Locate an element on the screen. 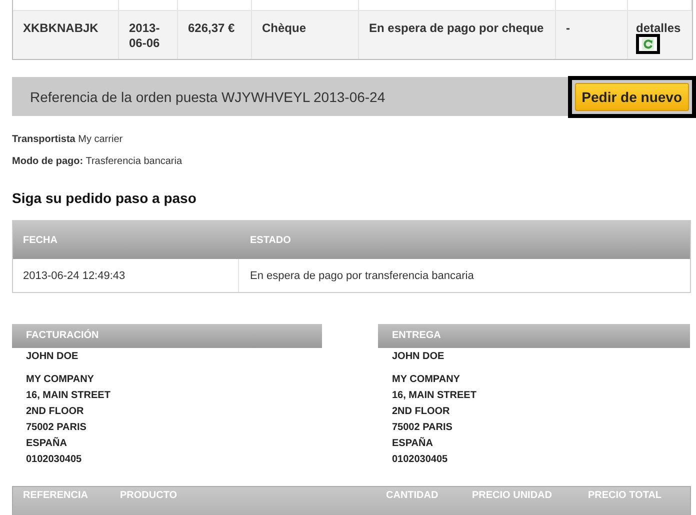  column-header: PRECIO UNIDAD is located at coordinates (513, 495).